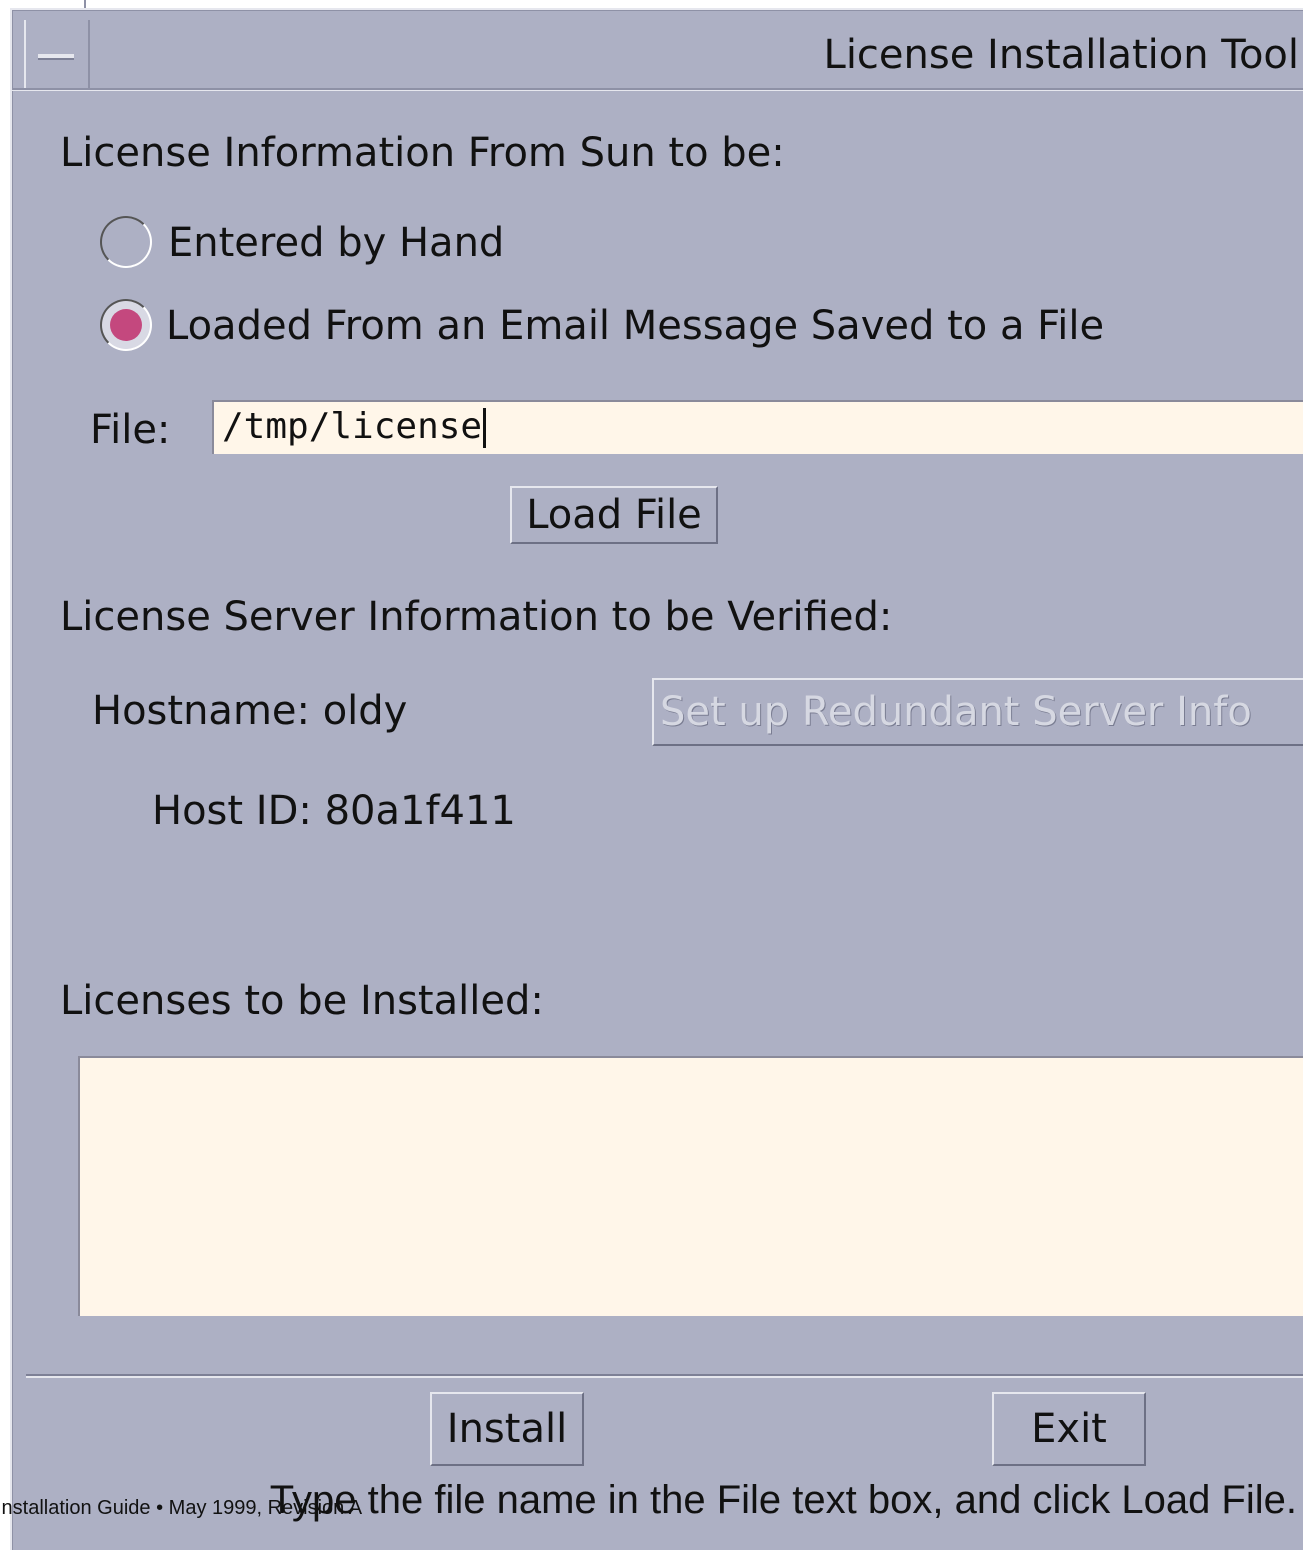 This screenshot has width=1303, height=1553. What do you see at coordinates (1069, 1429) in the screenshot?
I see `exit-button: Exit` at bounding box center [1069, 1429].